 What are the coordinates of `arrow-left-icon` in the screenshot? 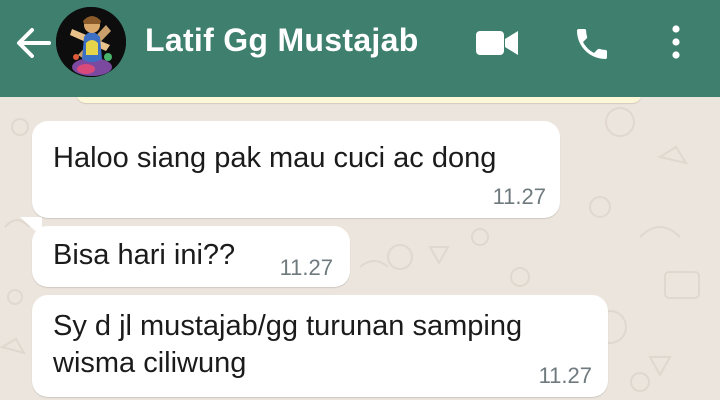 It's located at (33, 43).